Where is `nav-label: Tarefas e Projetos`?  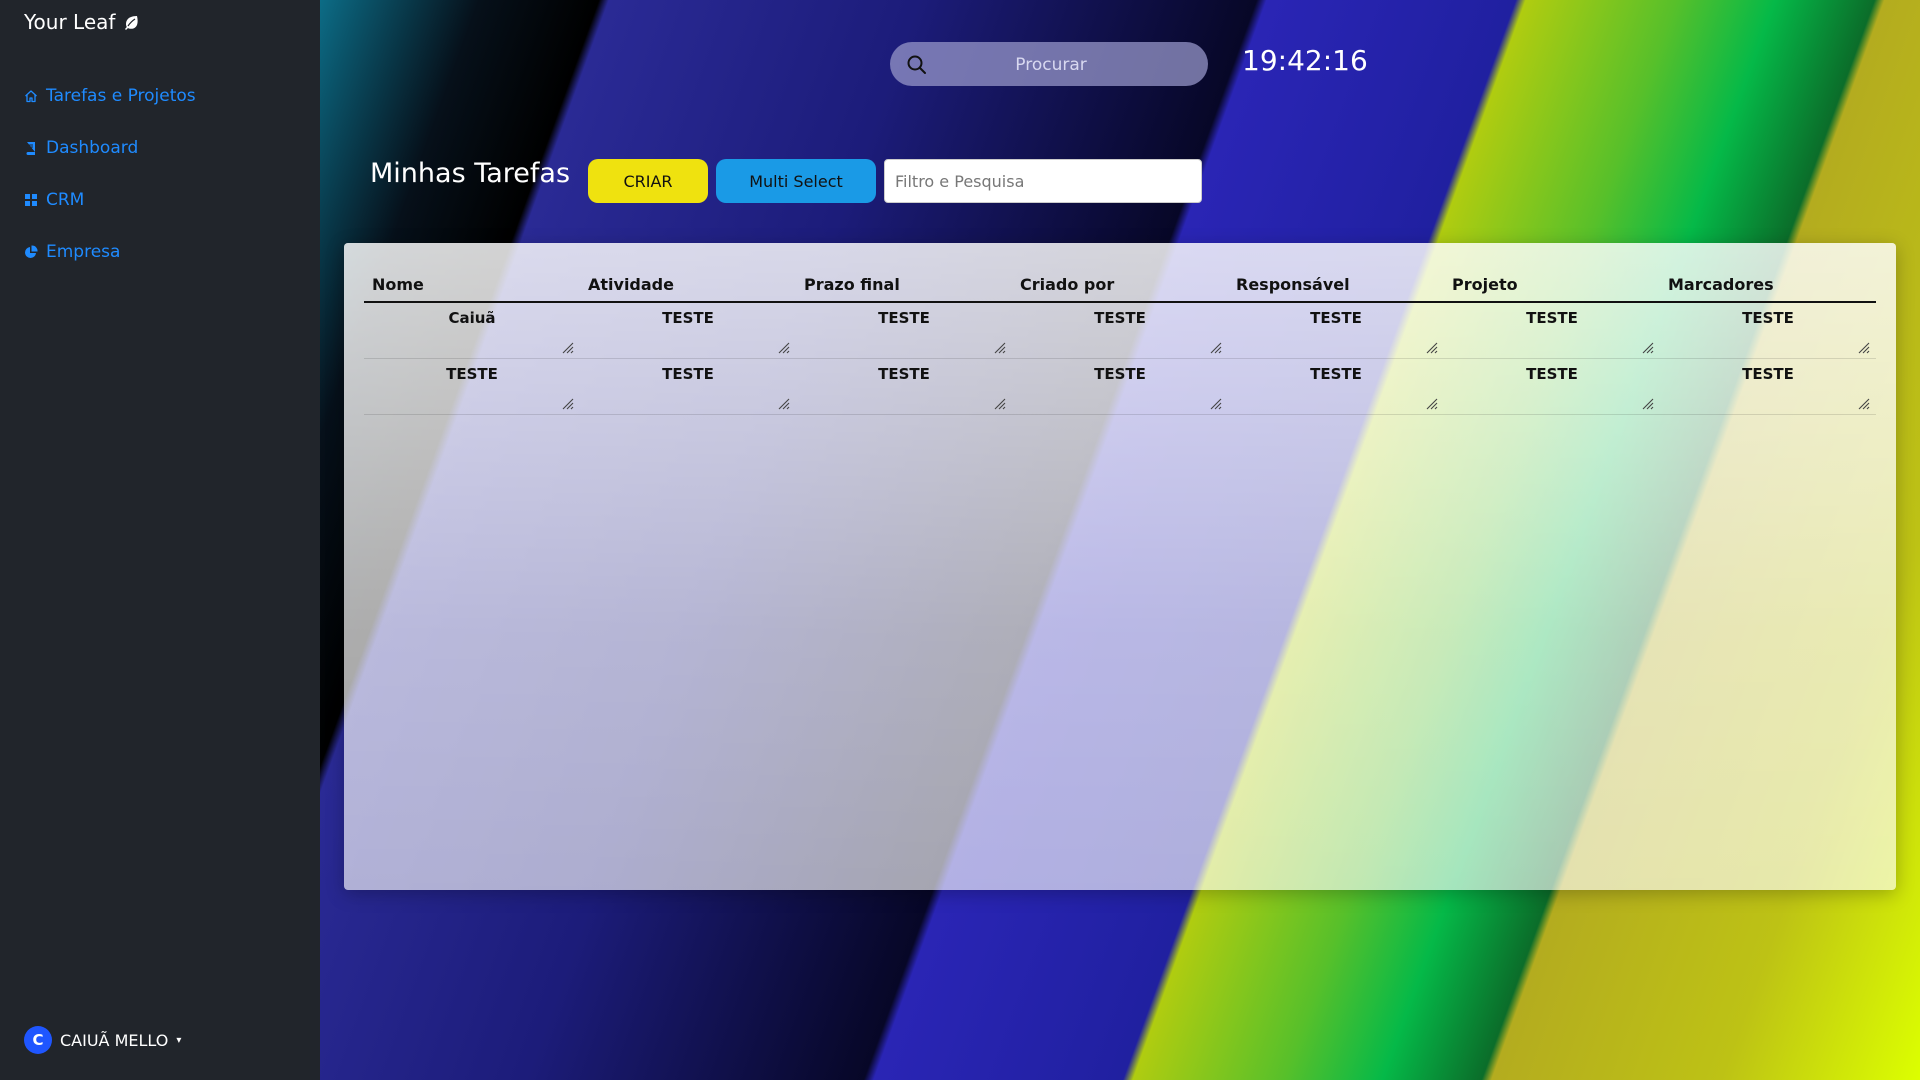
nav-label: Tarefas e Projetos is located at coordinates (121, 96).